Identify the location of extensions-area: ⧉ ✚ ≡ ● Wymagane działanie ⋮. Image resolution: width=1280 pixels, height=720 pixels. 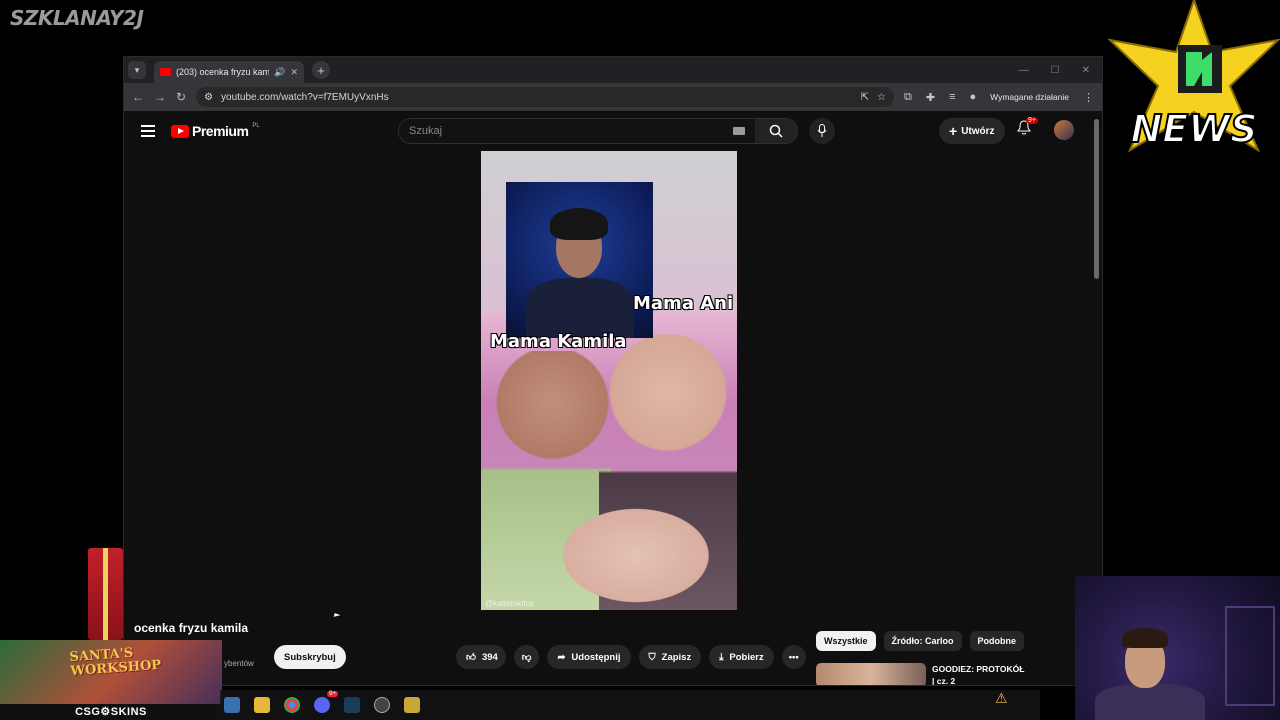
(999, 97).